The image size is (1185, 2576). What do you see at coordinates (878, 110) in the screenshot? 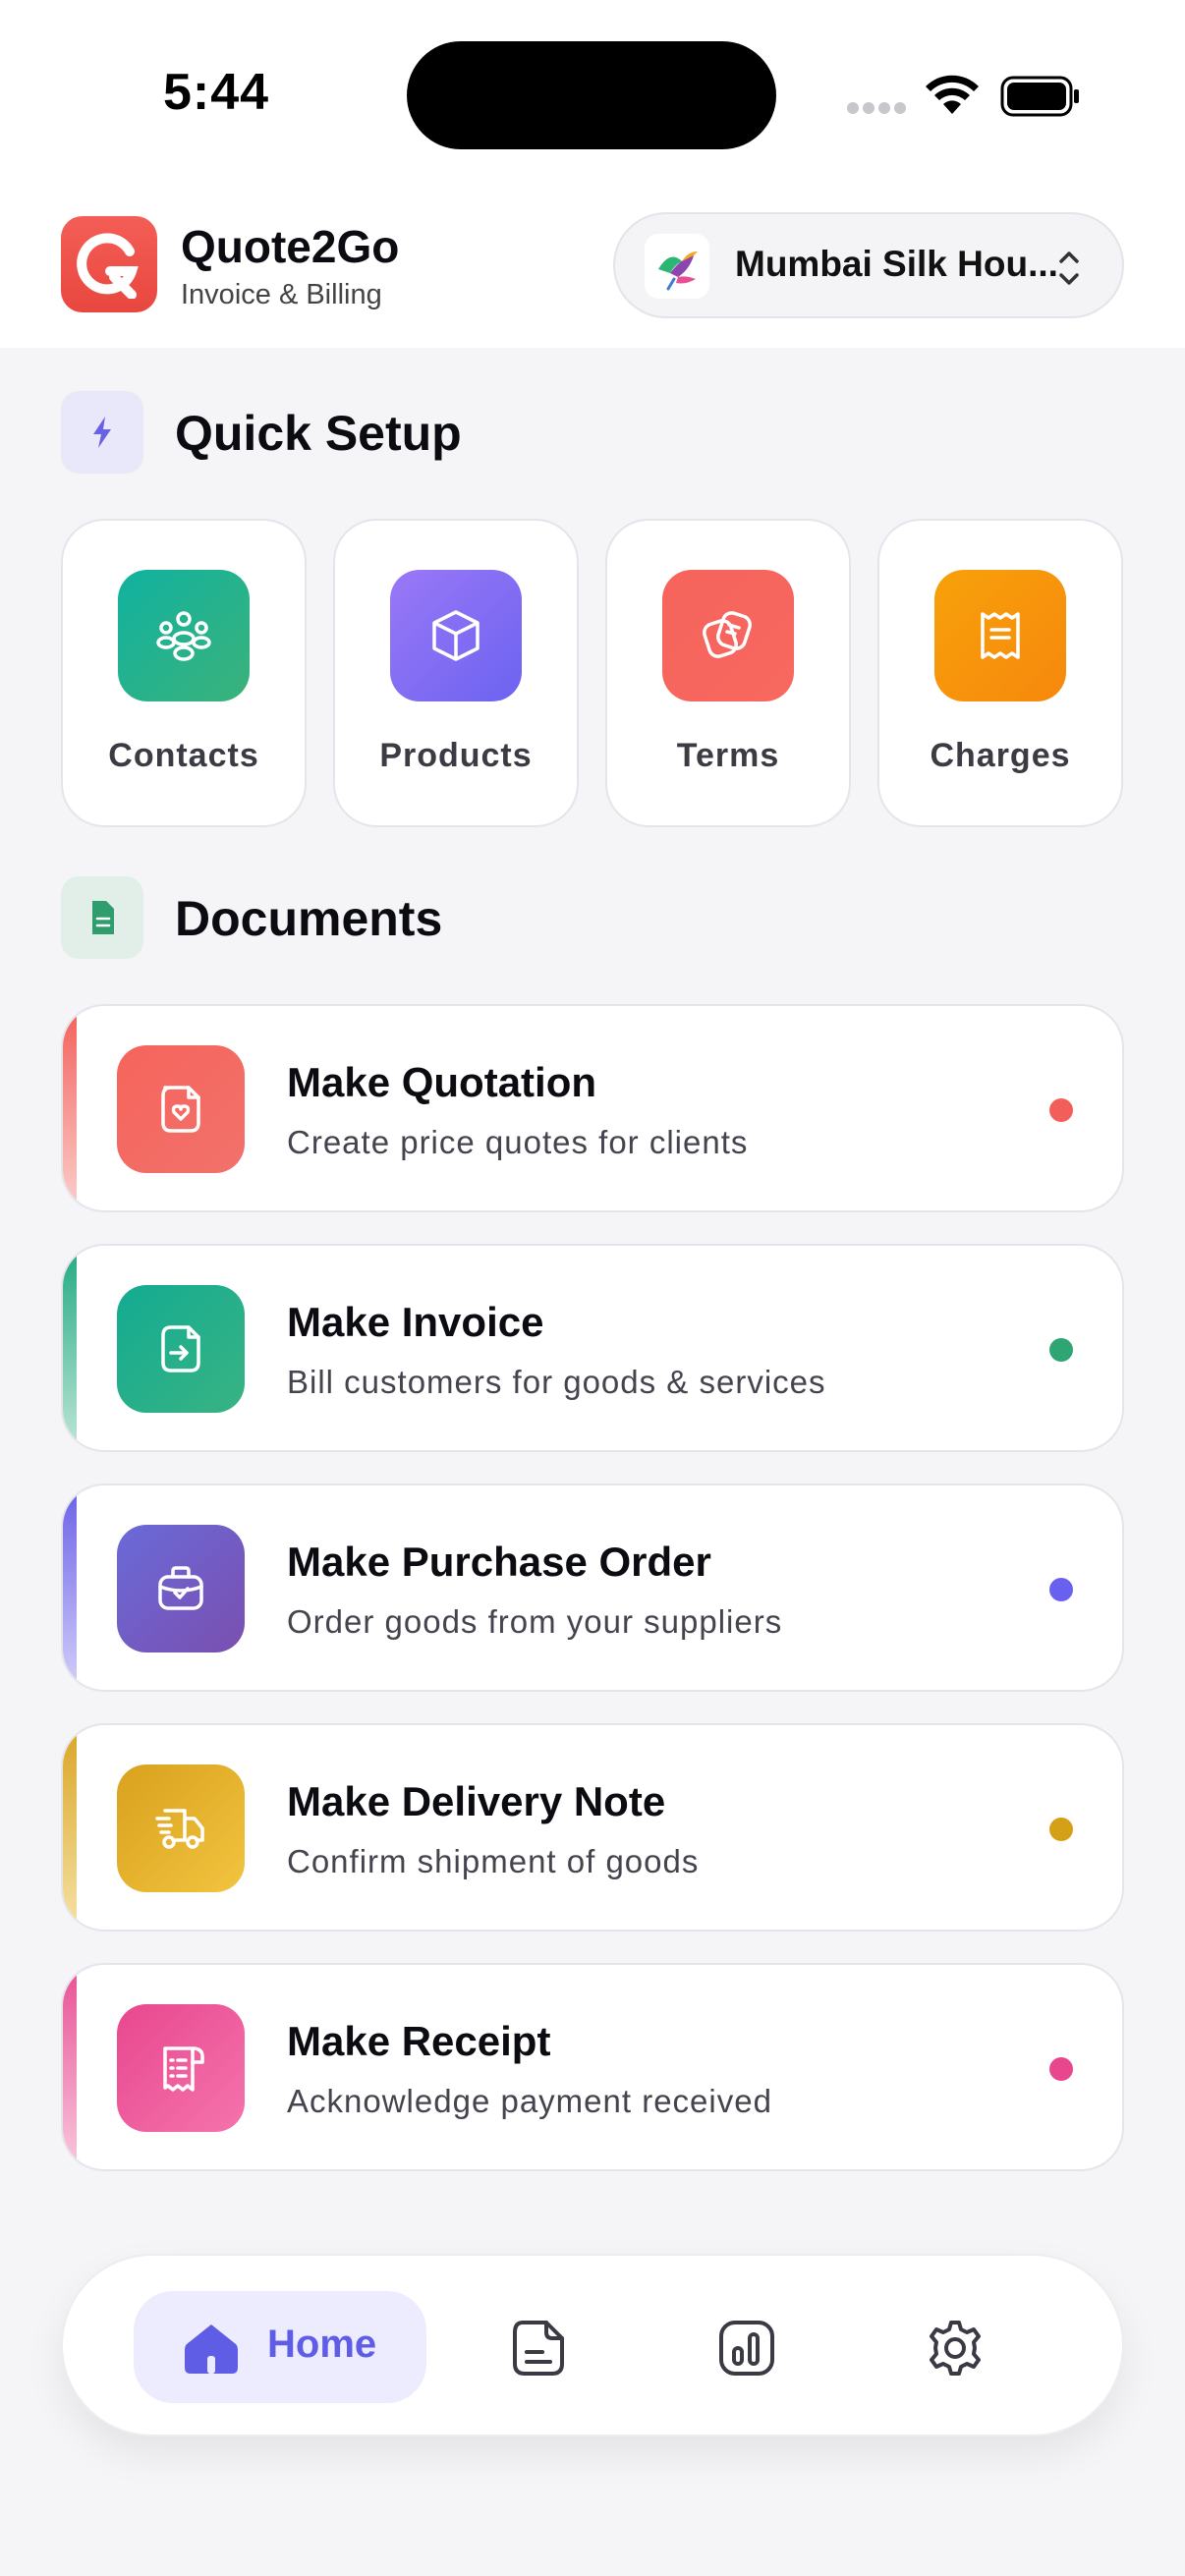
I see `cellular-signal-icon` at bounding box center [878, 110].